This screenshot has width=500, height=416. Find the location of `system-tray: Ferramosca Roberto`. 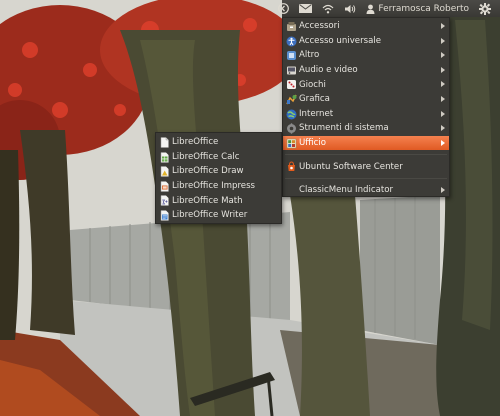

system-tray: Ferramosca Roberto is located at coordinates (384, 8).